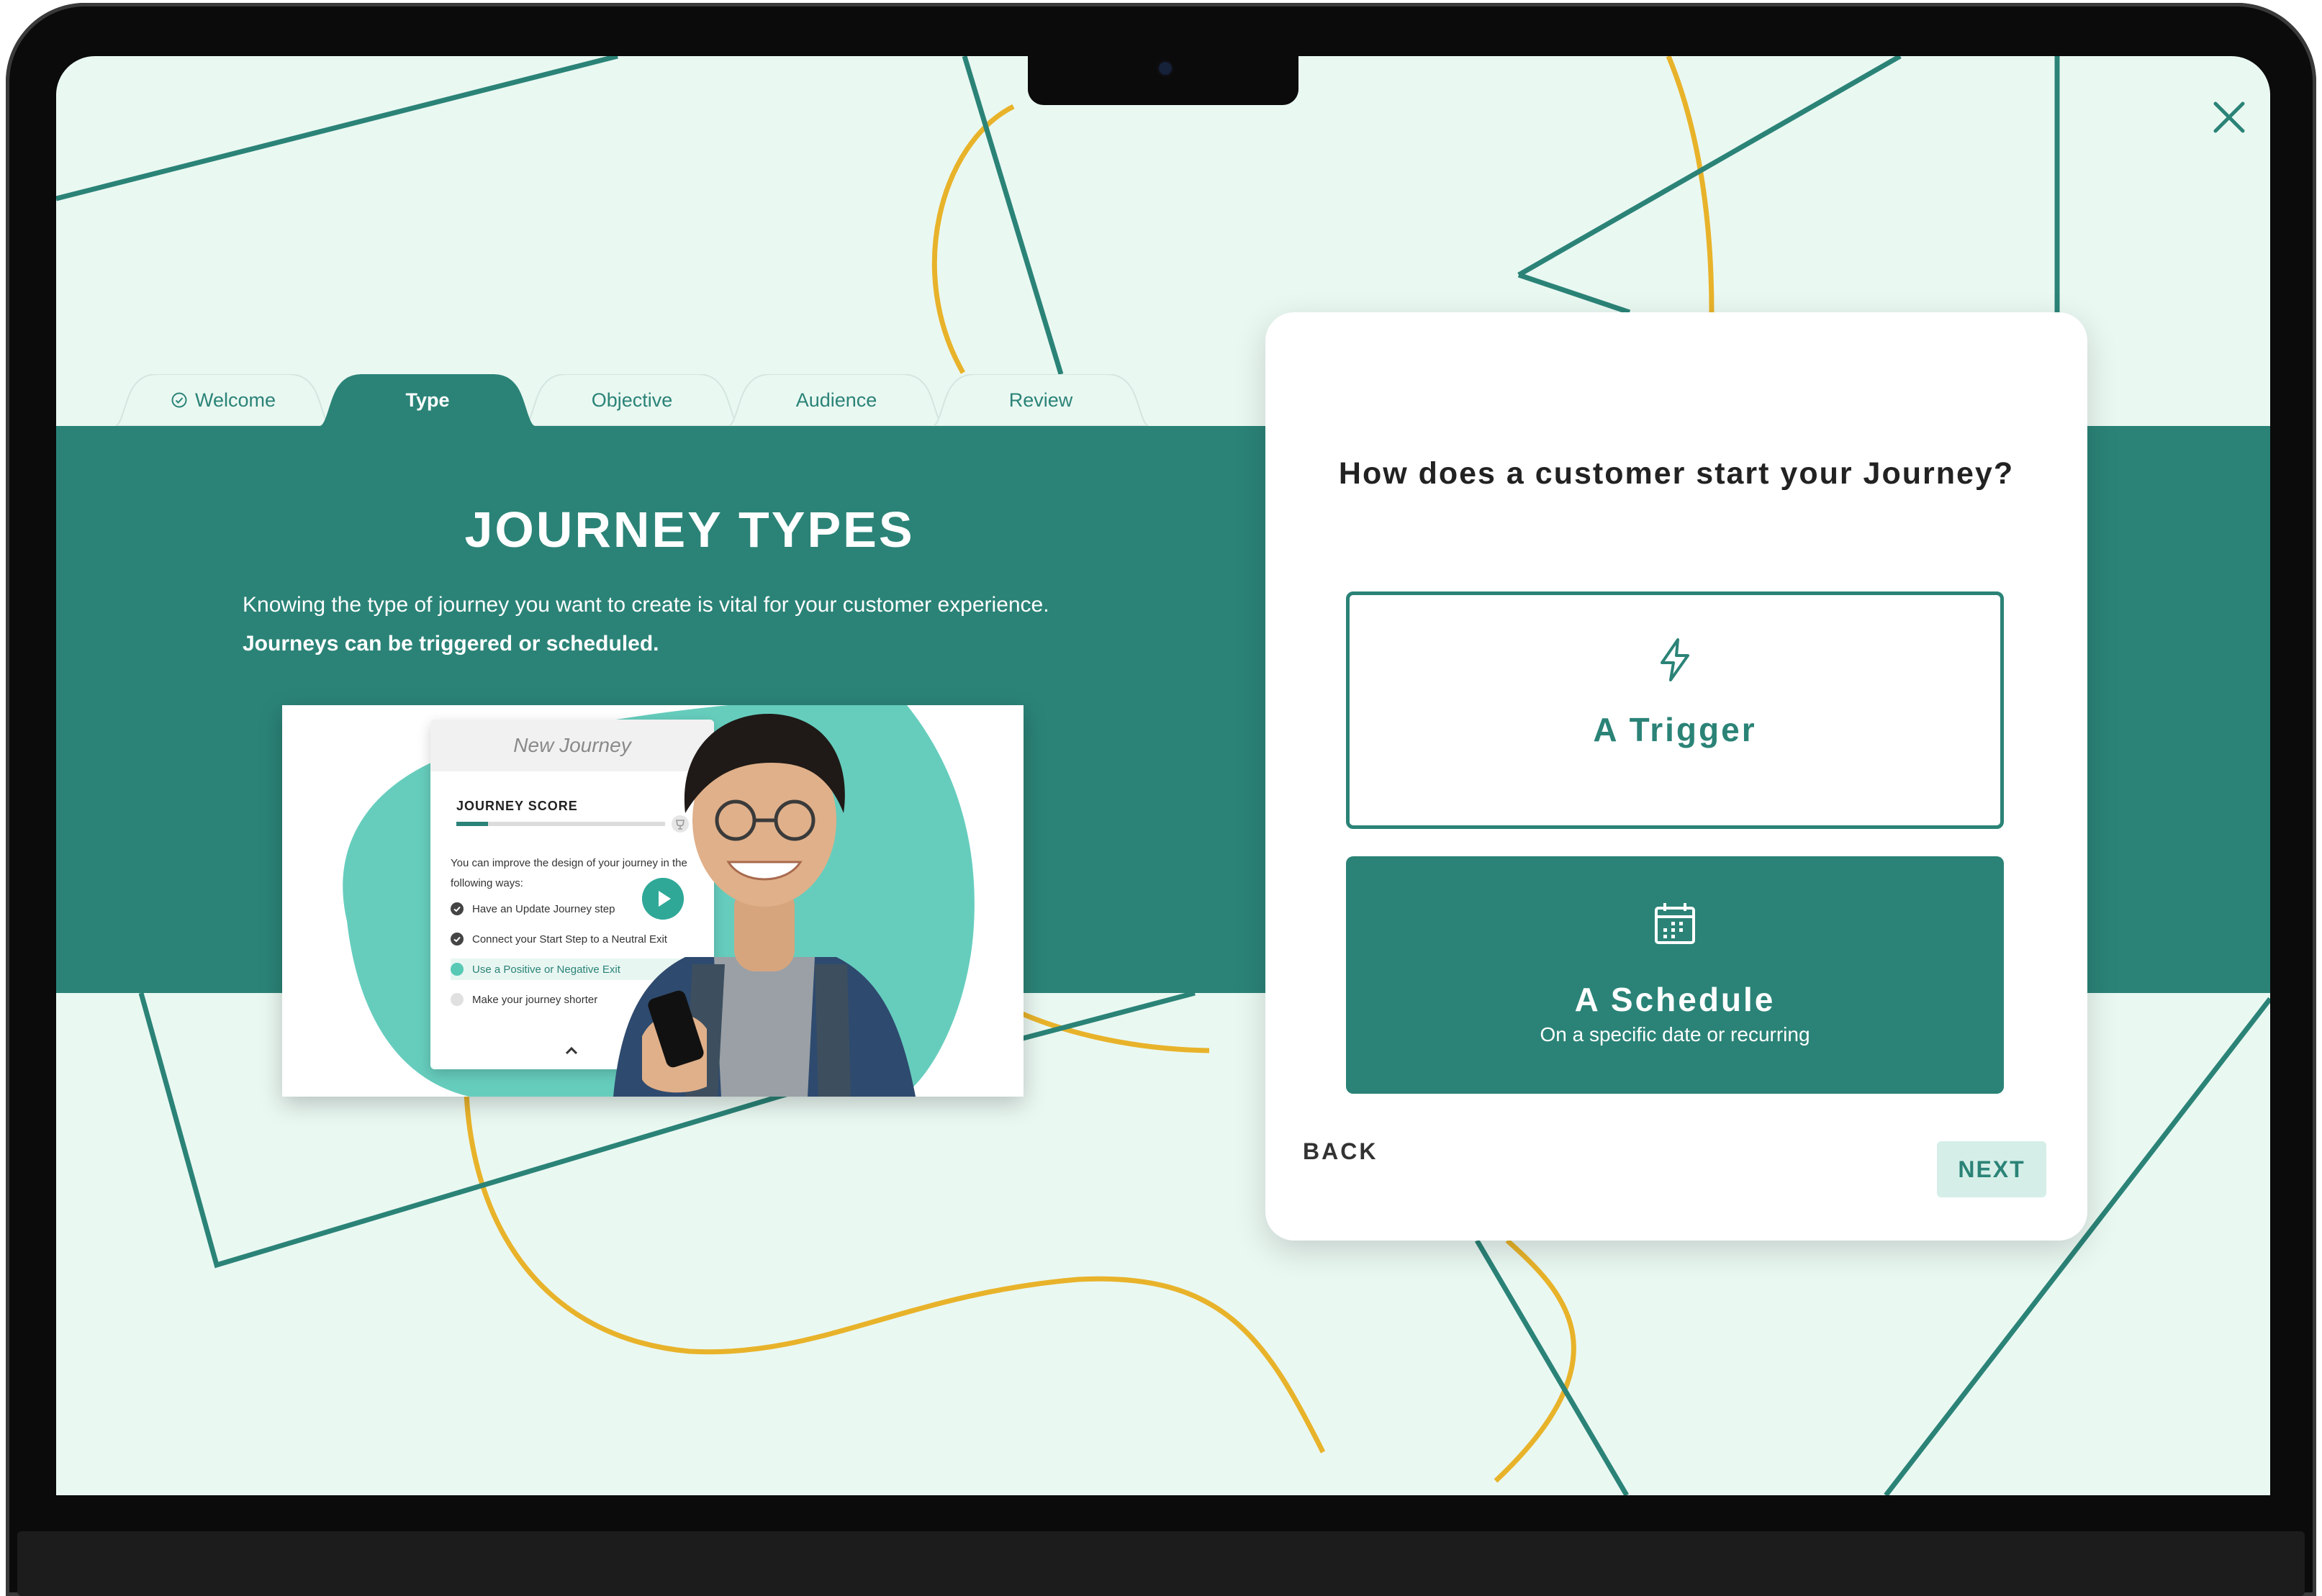 Image resolution: width=2322 pixels, height=1596 pixels. What do you see at coordinates (1675, 730) in the screenshot?
I see `option-title: A Trigger` at bounding box center [1675, 730].